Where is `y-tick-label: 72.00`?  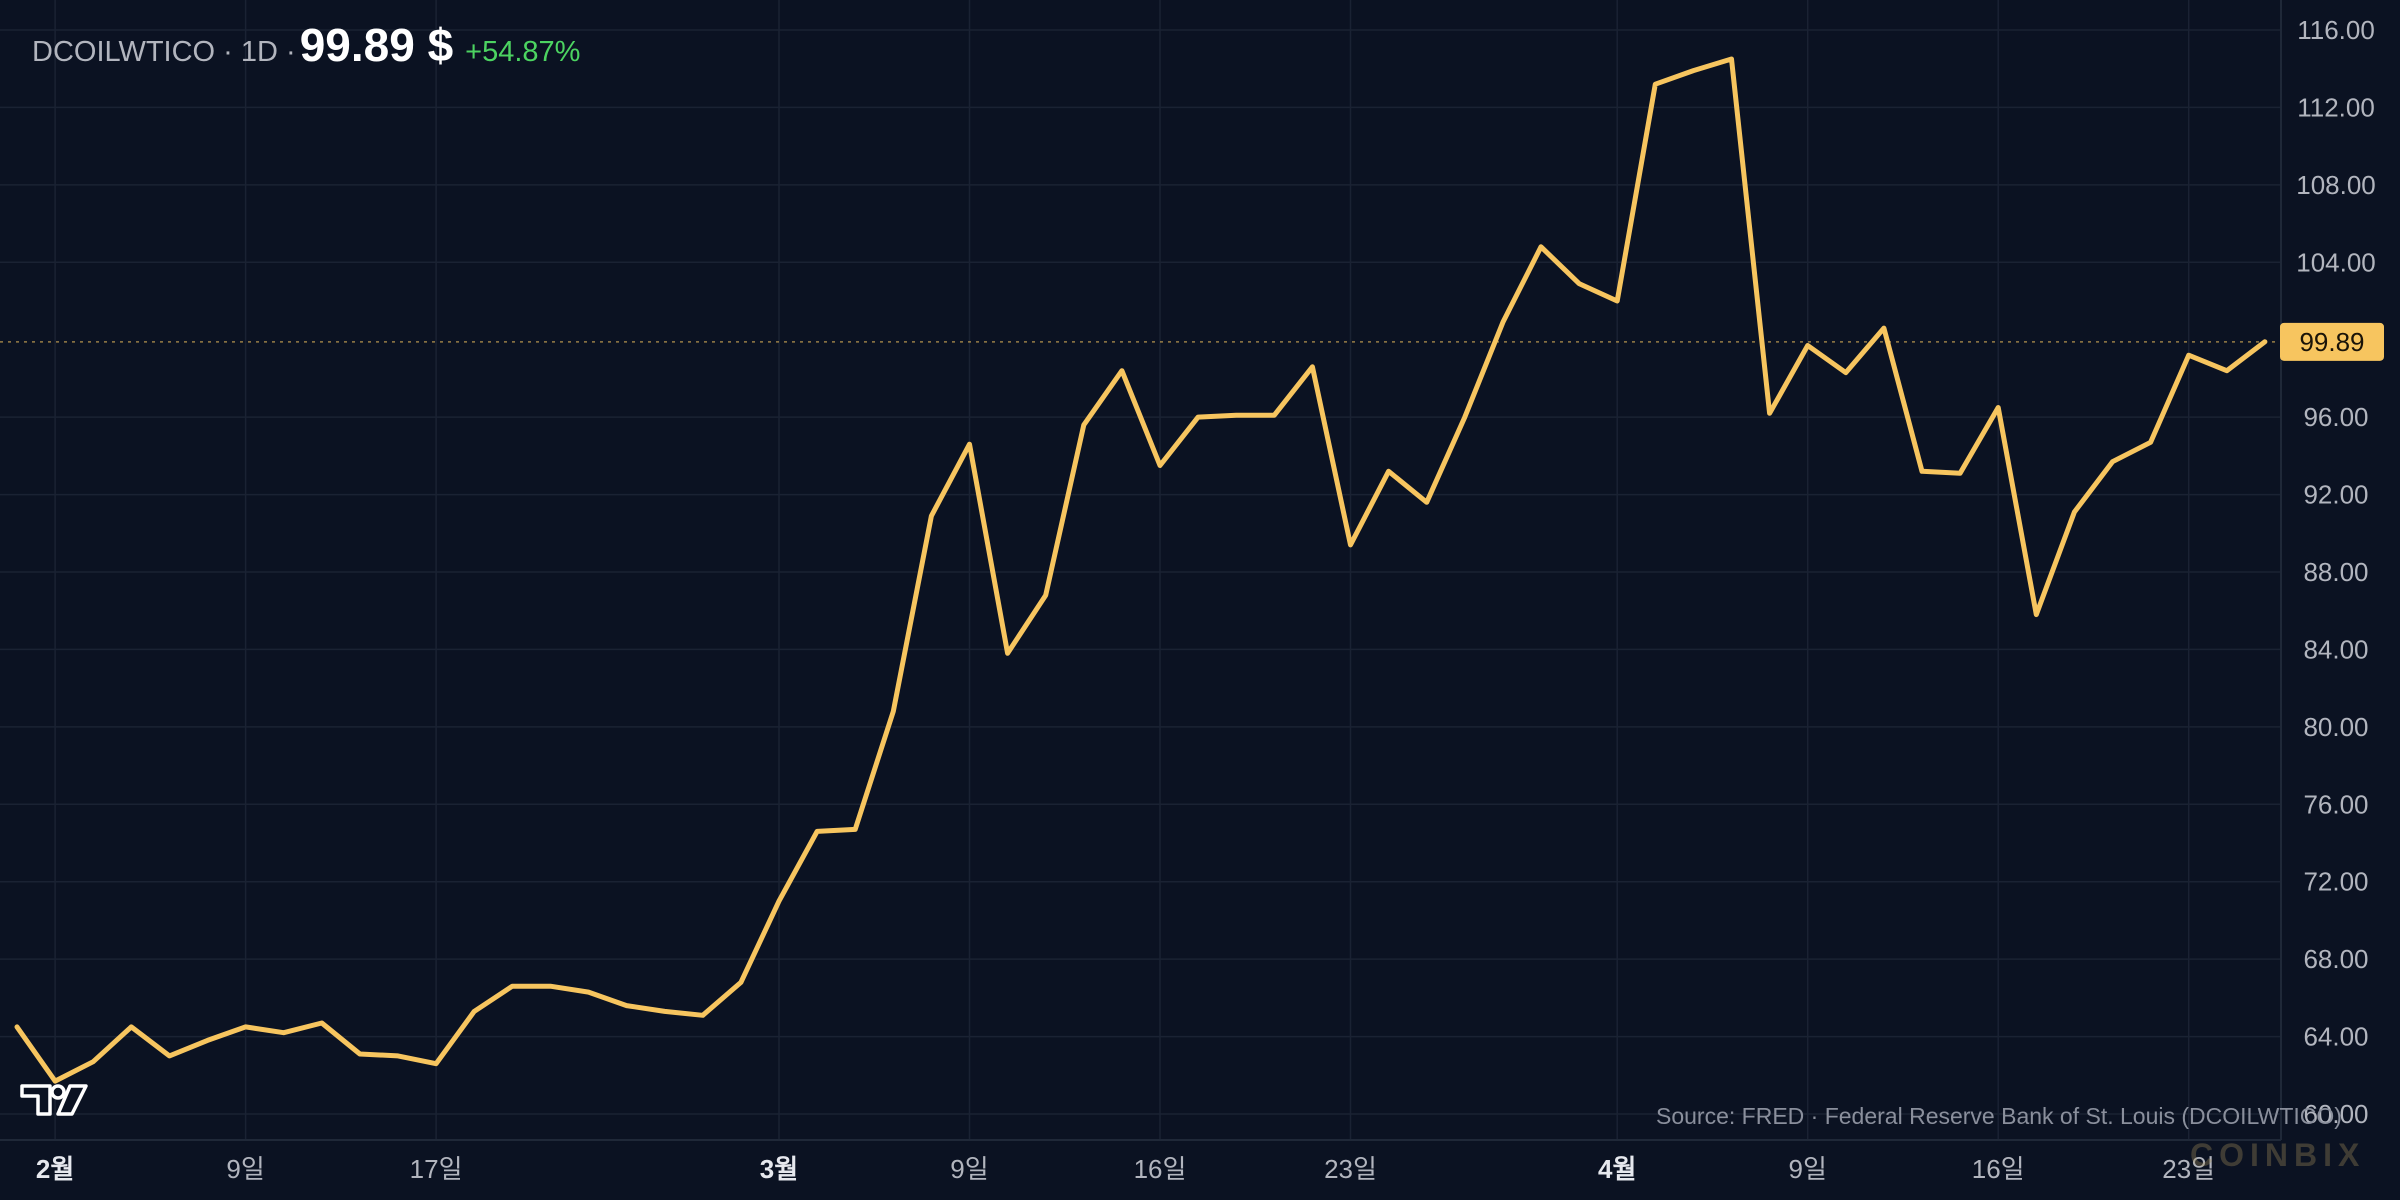
y-tick-label: 72.00 is located at coordinates (2335, 882).